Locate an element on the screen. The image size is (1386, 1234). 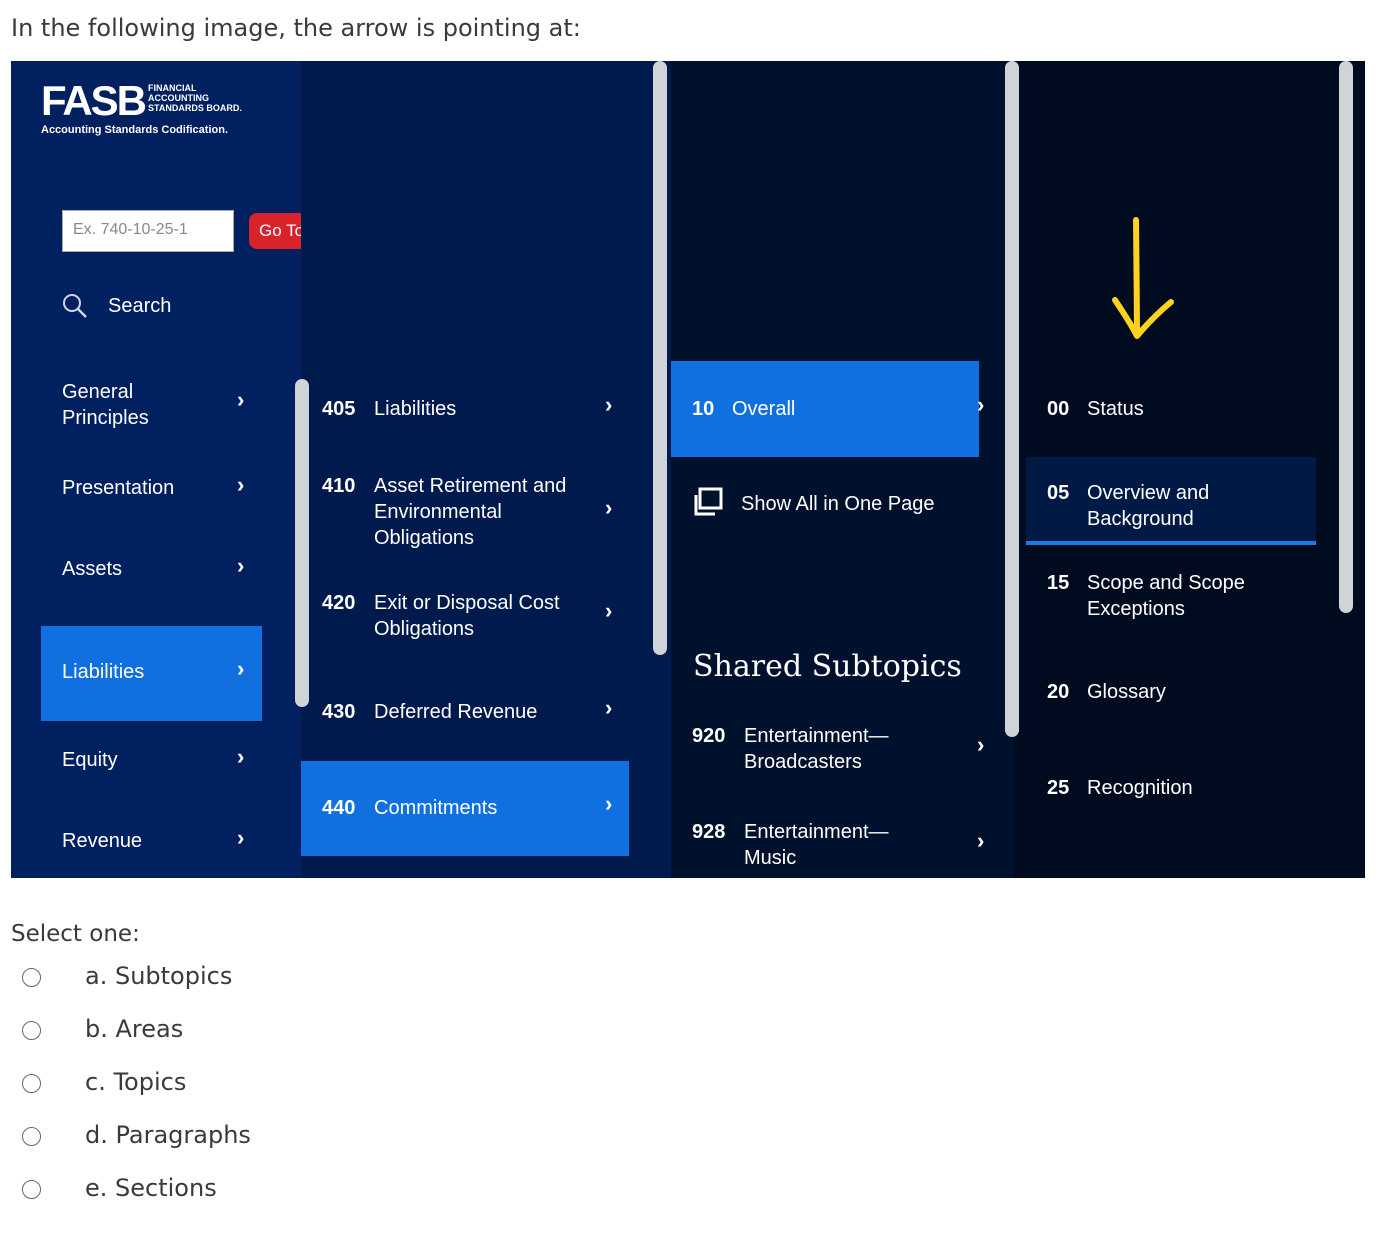
sections-scrollbar is located at coordinates (1346, 337).